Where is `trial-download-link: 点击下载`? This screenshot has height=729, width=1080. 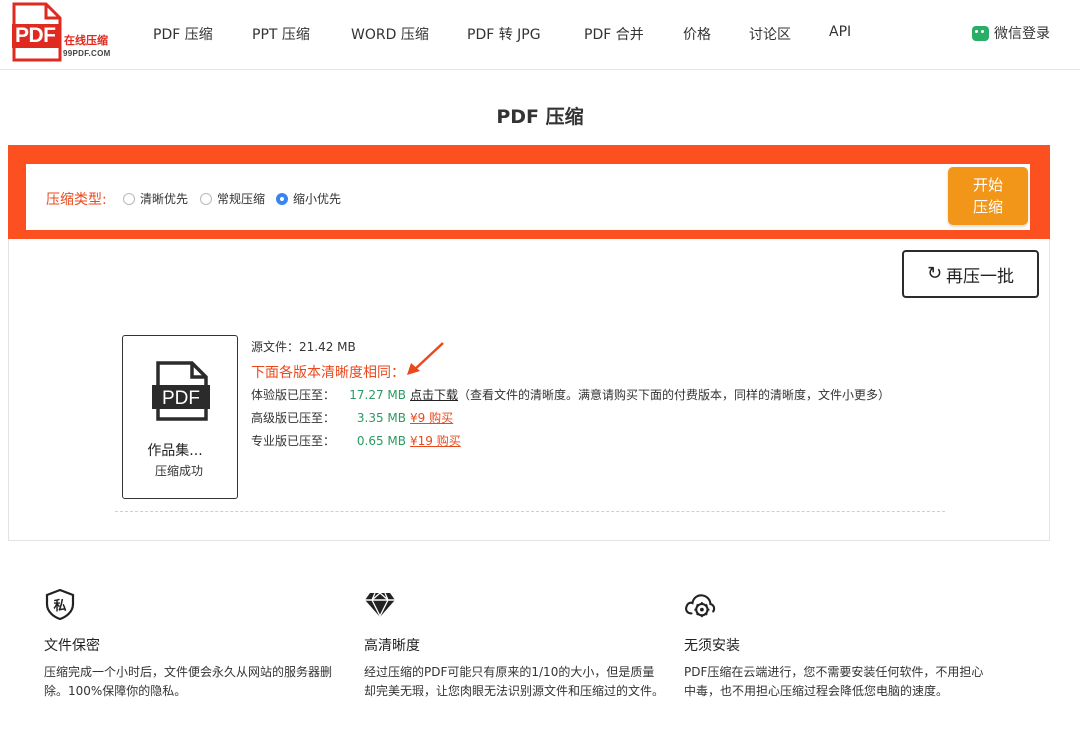
trial-download-link: 点击下载 is located at coordinates (434, 395).